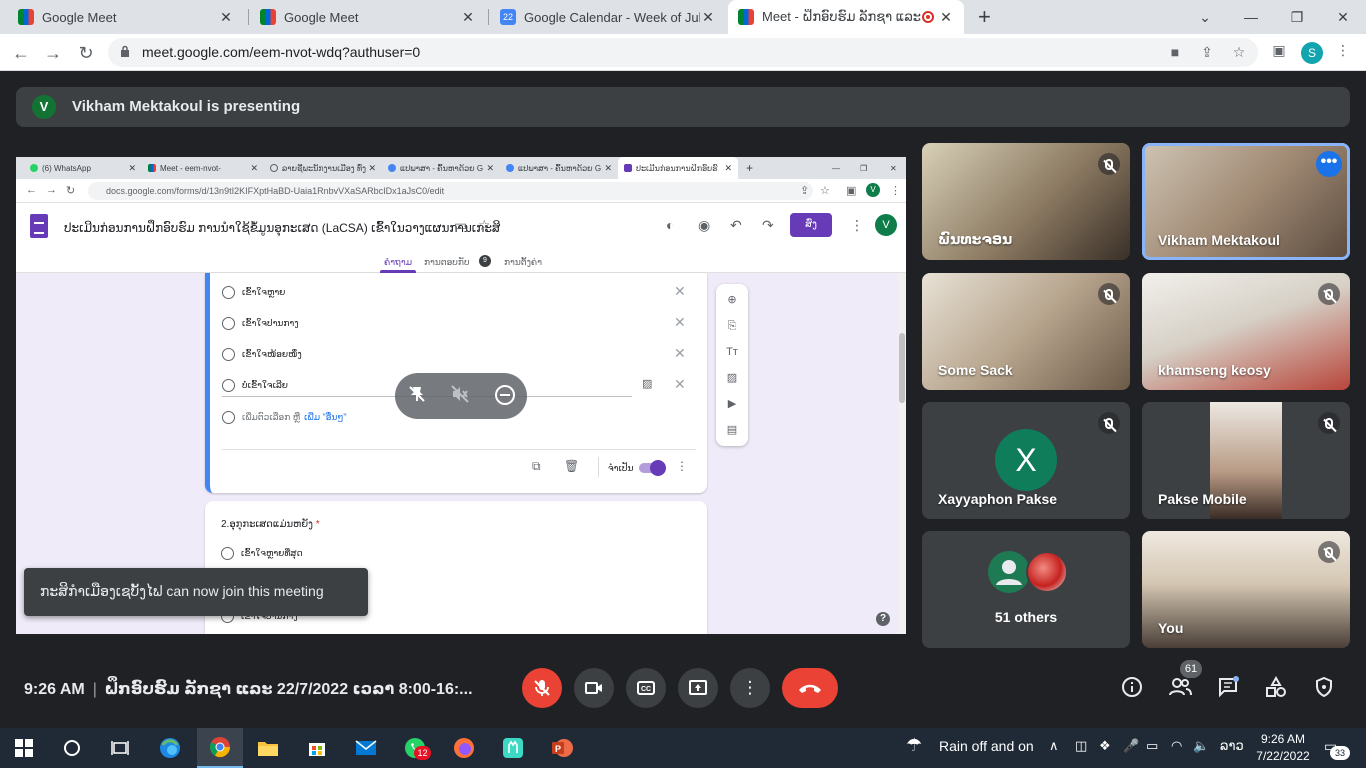  I want to click on powerpoint-icon: P, so click(562, 748).